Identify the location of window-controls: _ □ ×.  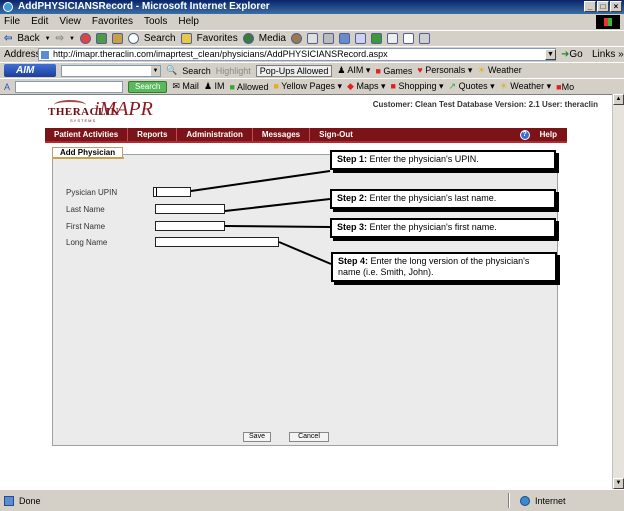
(603, 6).